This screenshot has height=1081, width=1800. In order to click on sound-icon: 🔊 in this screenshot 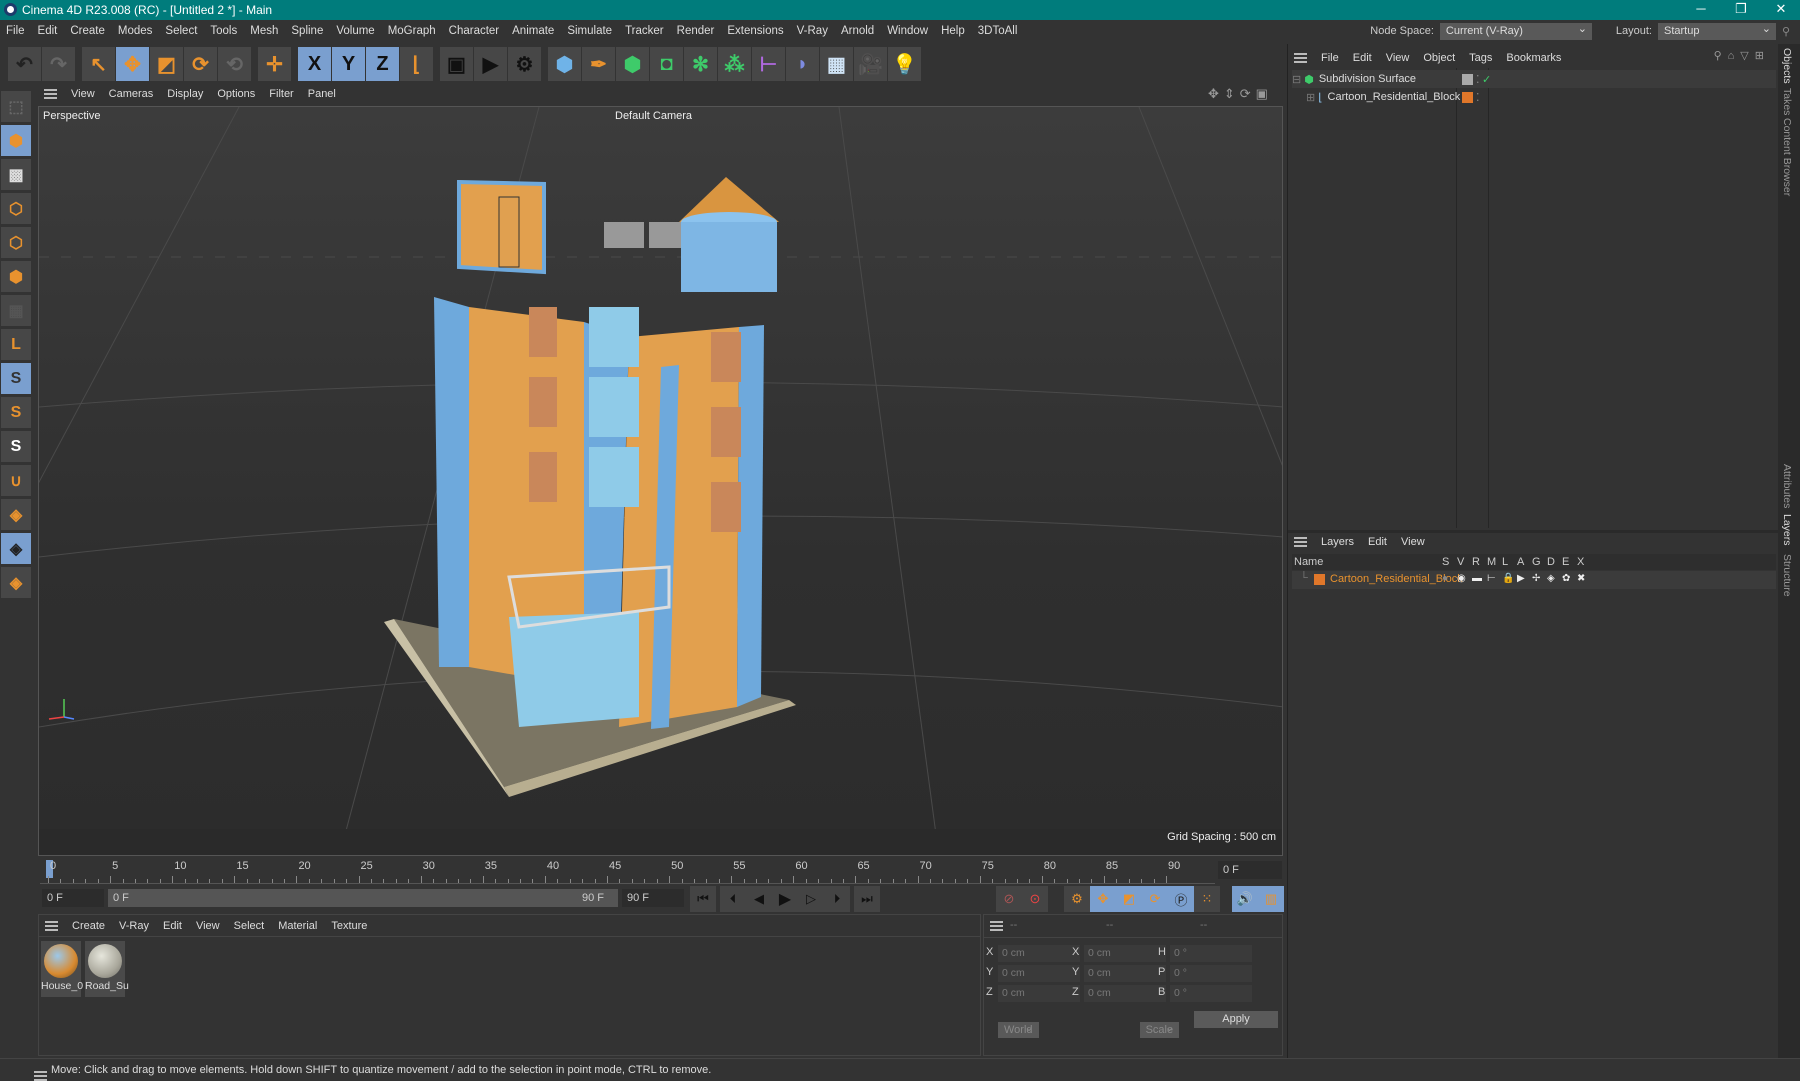, I will do `click(1245, 899)`.